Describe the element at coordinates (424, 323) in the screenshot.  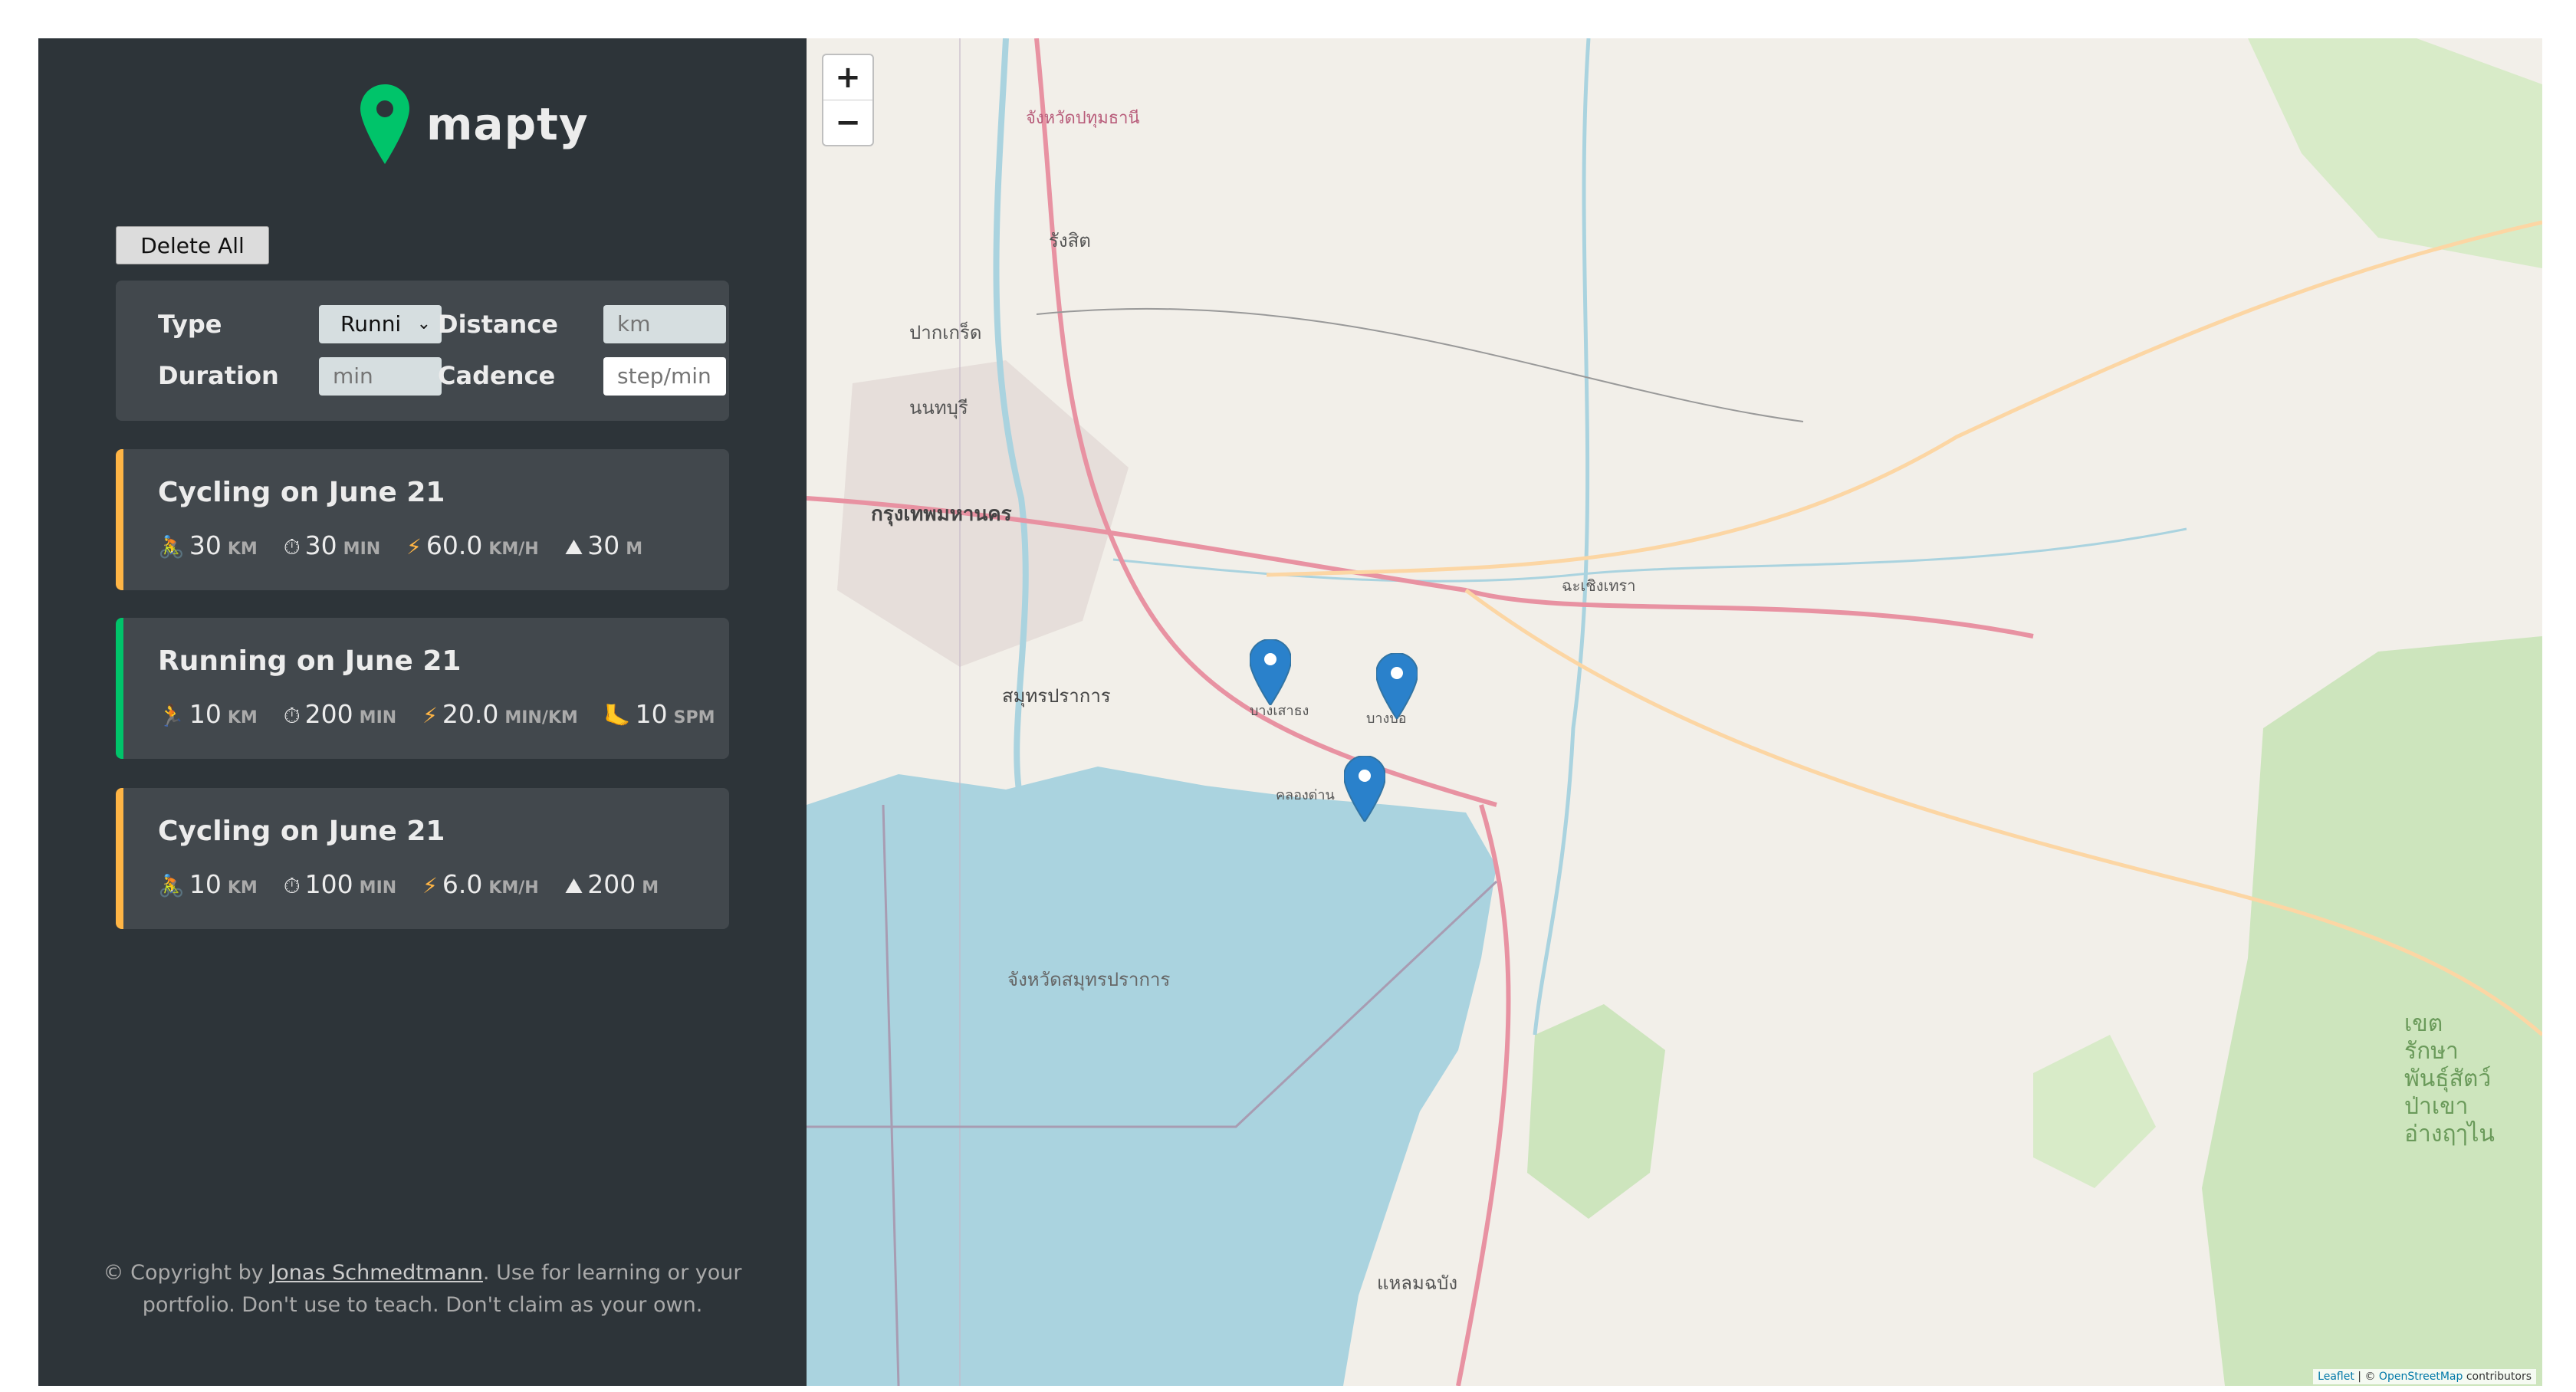
I see `chevron-down-icon: ⌄` at that location.